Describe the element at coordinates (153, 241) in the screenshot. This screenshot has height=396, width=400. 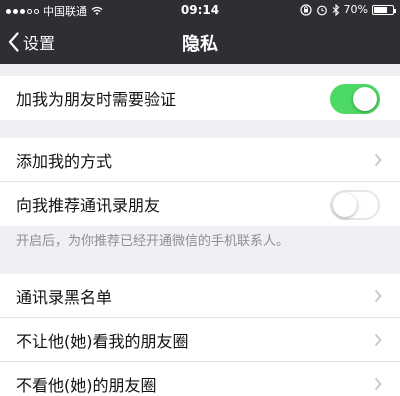
I see `recommend-hint: 开启后，为你推荐已经开通微信的手机联系人。` at that location.